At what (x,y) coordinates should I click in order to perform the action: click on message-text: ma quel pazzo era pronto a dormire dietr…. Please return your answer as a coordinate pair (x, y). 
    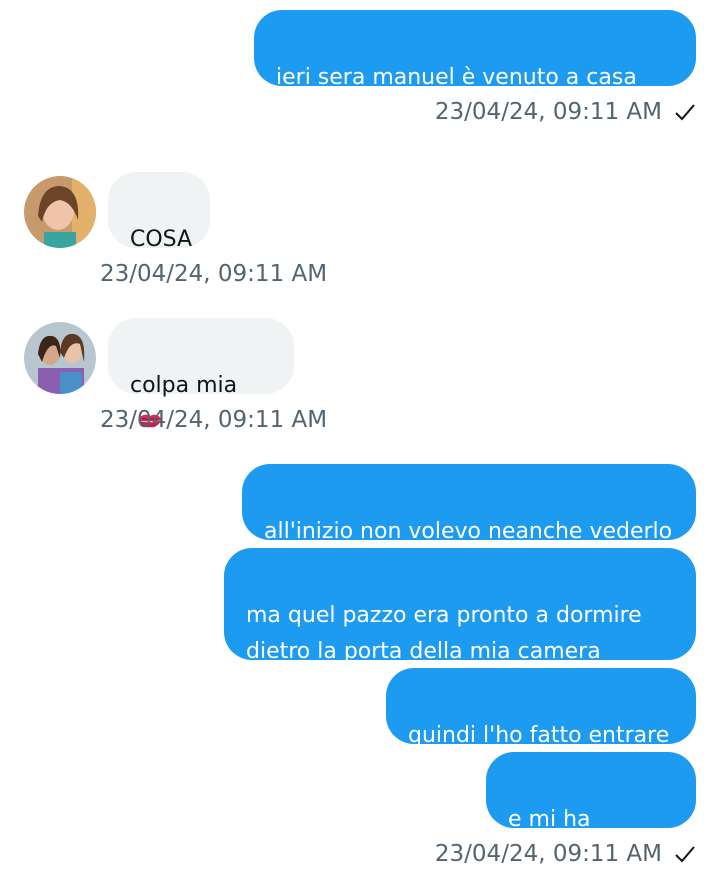
    Looking at the image, I should click on (444, 633).